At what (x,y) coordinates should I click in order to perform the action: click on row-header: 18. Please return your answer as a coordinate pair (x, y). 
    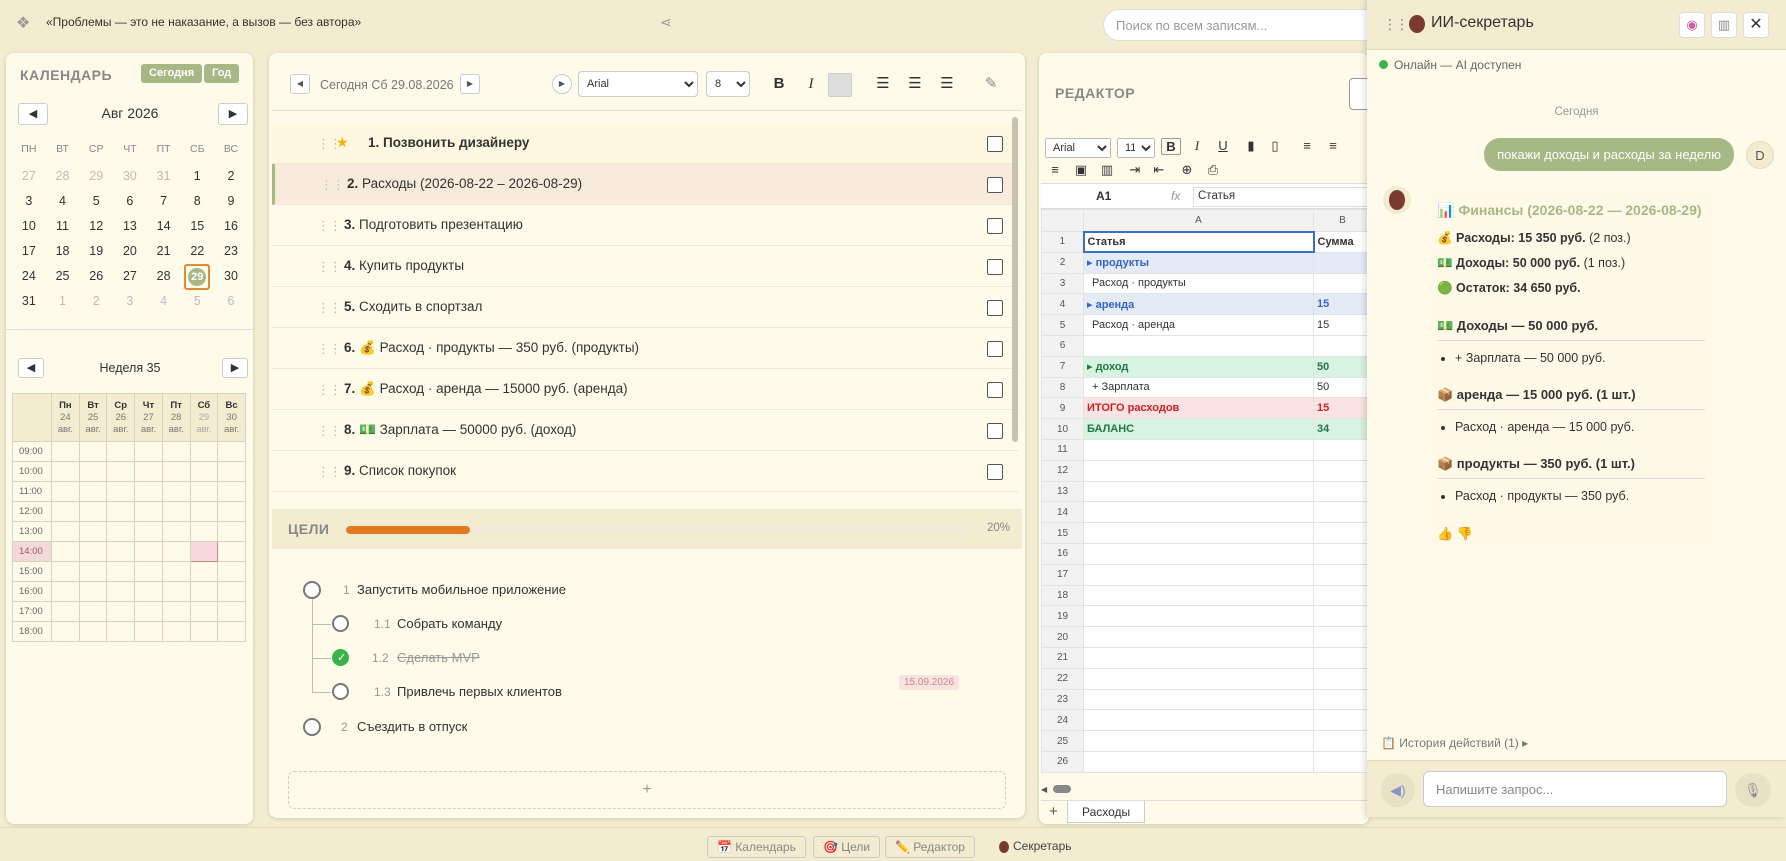
    Looking at the image, I should click on (1062, 595).